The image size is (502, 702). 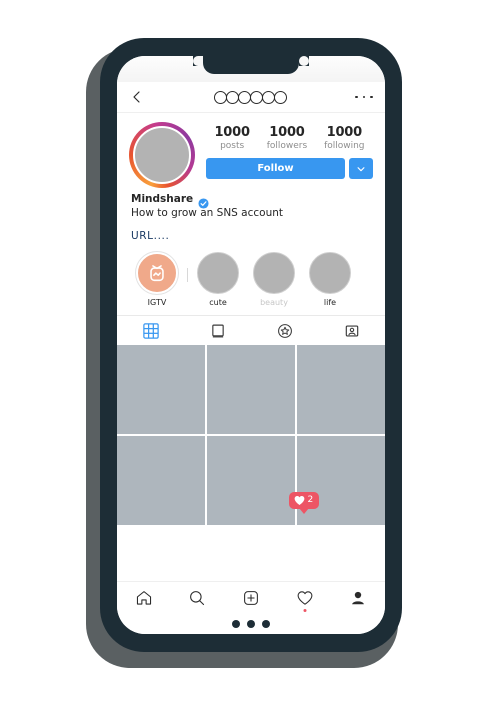 I want to click on post-grid: 2, so click(x=251, y=435).